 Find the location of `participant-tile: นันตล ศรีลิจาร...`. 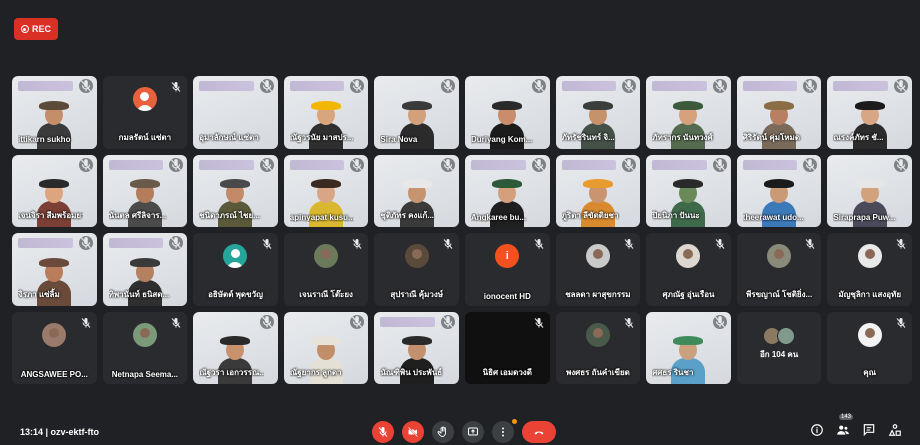

participant-tile: นันตล ศรีลิจาร... is located at coordinates (145, 190).